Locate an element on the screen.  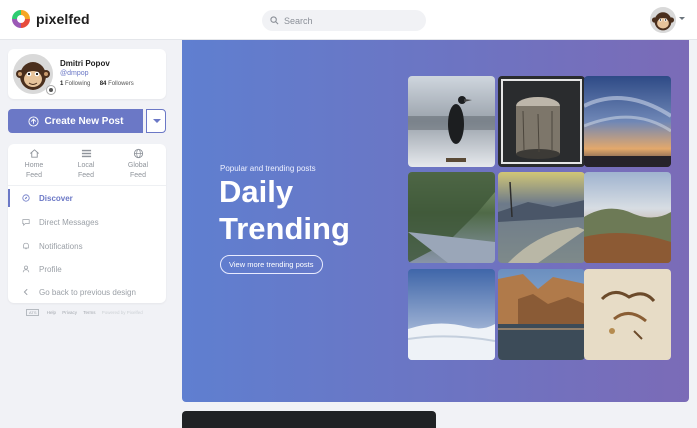
user-avatar is located at coordinates (663, 20).